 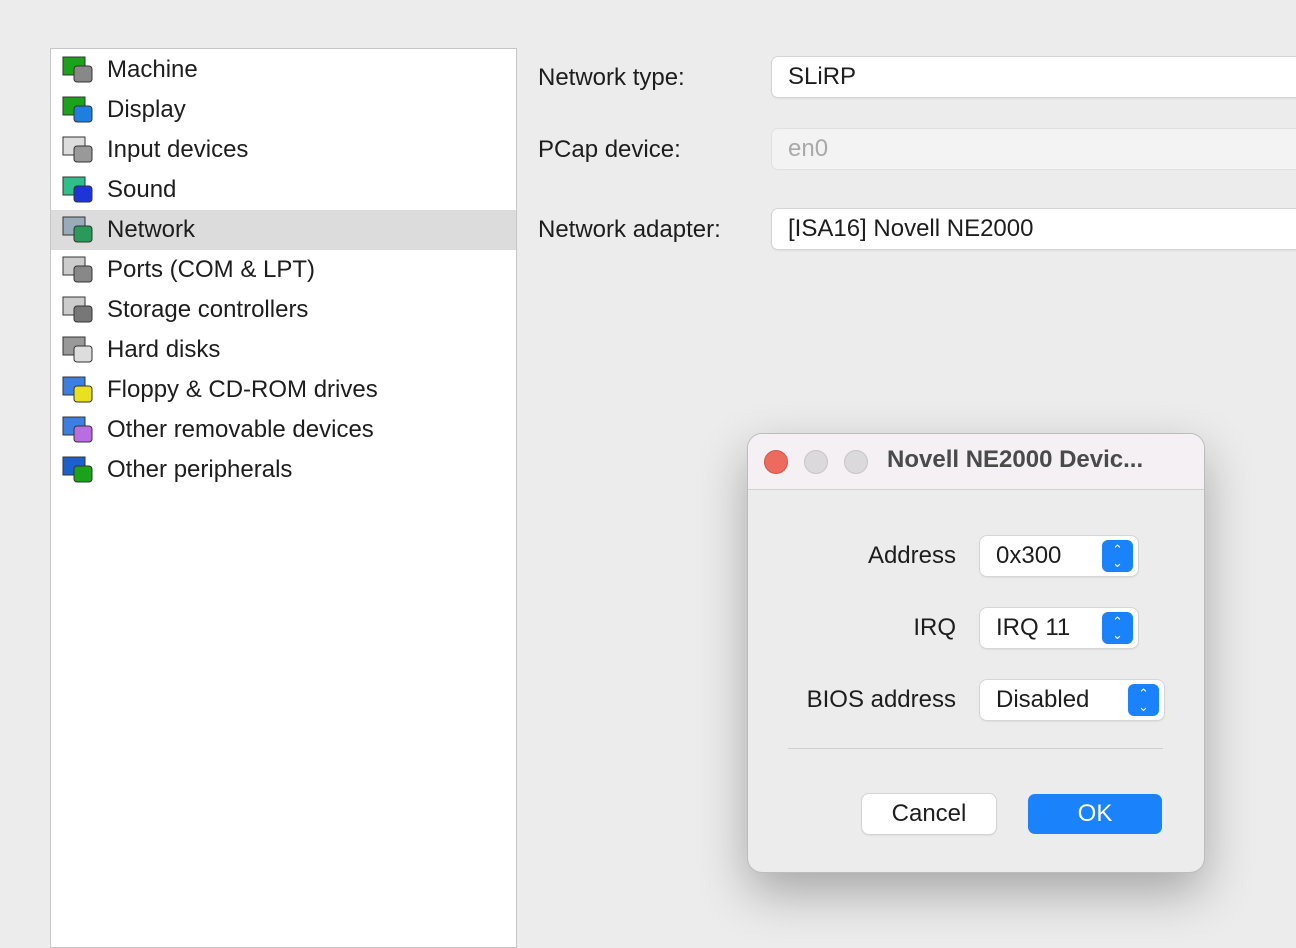 What do you see at coordinates (1034, 77) in the screenshot?
I see `network-type-select: SLiRP` at bounding box center [1034, 77].